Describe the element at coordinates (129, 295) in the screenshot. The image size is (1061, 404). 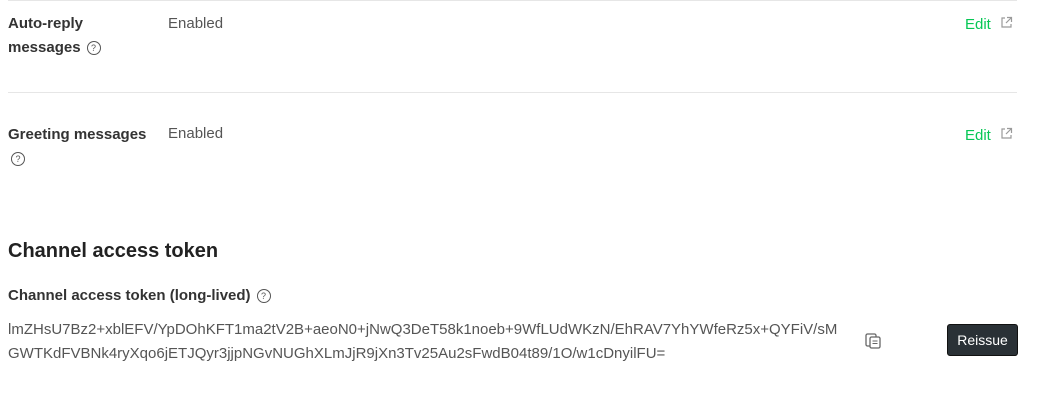
I see `token-subtitle-text: Channel access token (long-lived)` at that location.